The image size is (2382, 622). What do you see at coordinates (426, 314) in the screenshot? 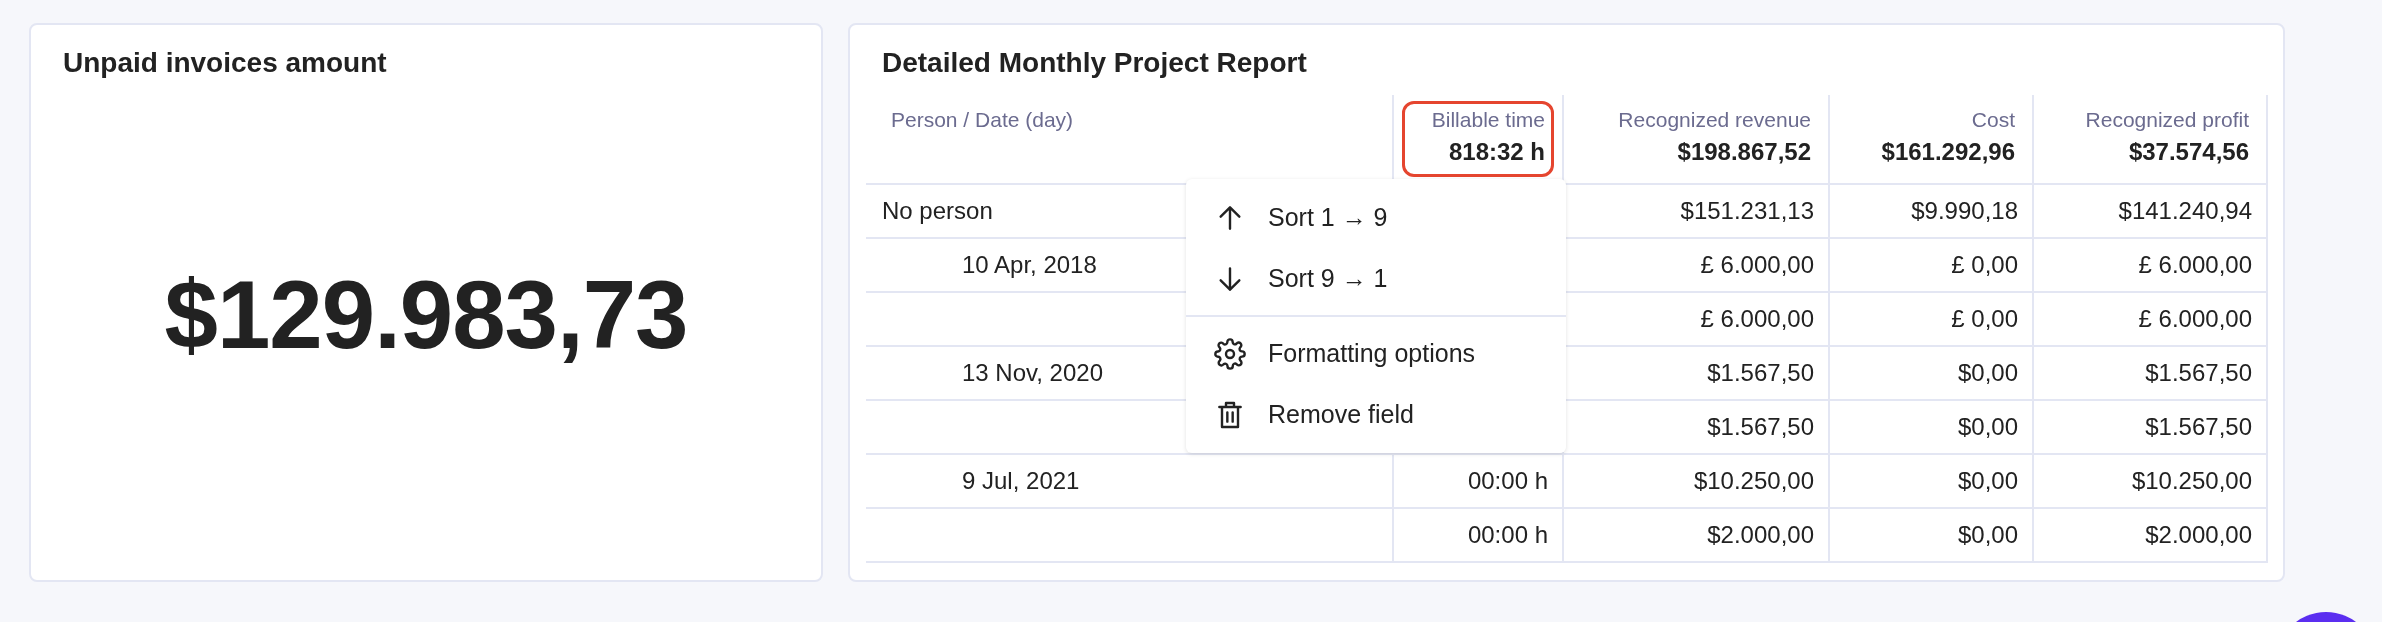
I see `amount-value: $129.983,73` at bounding box center [426, 314].